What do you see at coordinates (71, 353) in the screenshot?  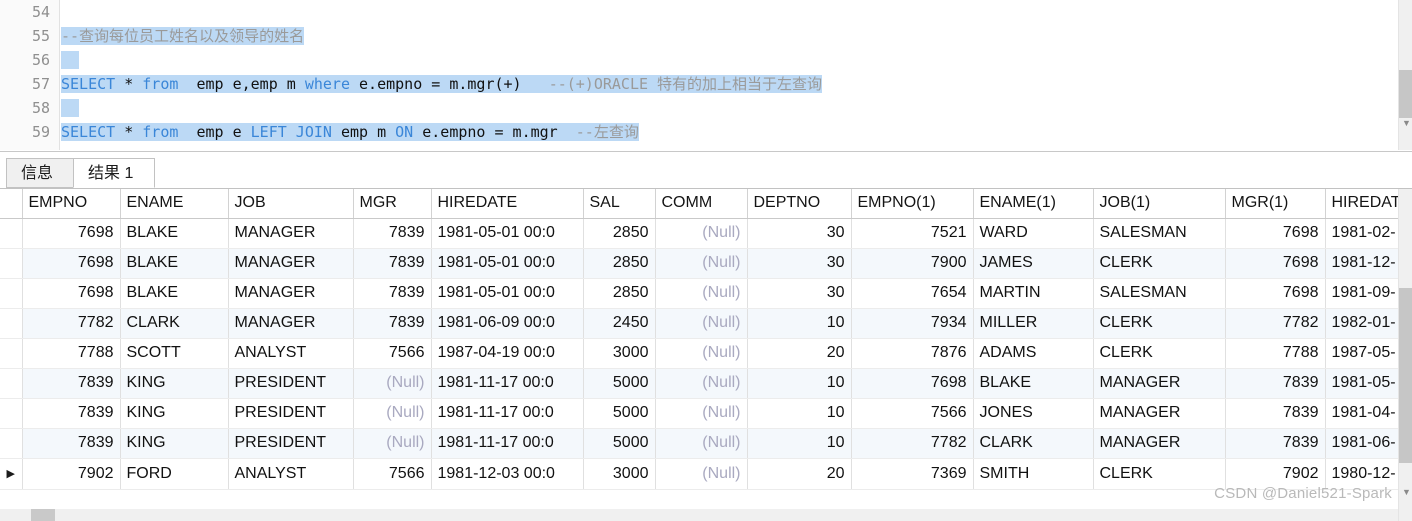 I see `cell-empno: 7788` at bounding box center [71, 353].